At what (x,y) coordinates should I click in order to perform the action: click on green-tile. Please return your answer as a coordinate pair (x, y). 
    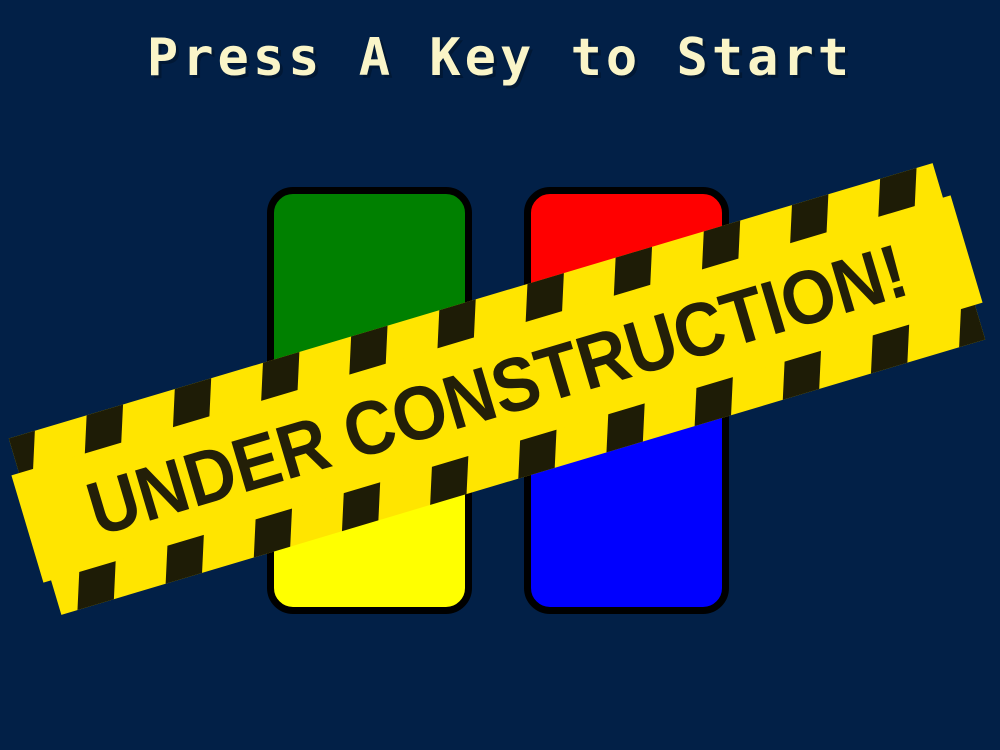
    Looking at the image, I should click on (369, 299).